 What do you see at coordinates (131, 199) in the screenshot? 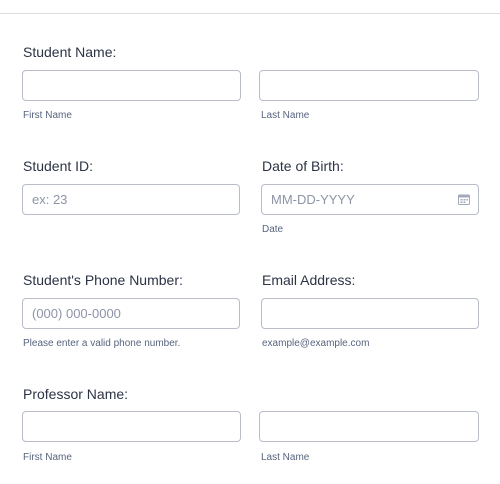
I see `student-id-input` at bounding box center [131, 199].